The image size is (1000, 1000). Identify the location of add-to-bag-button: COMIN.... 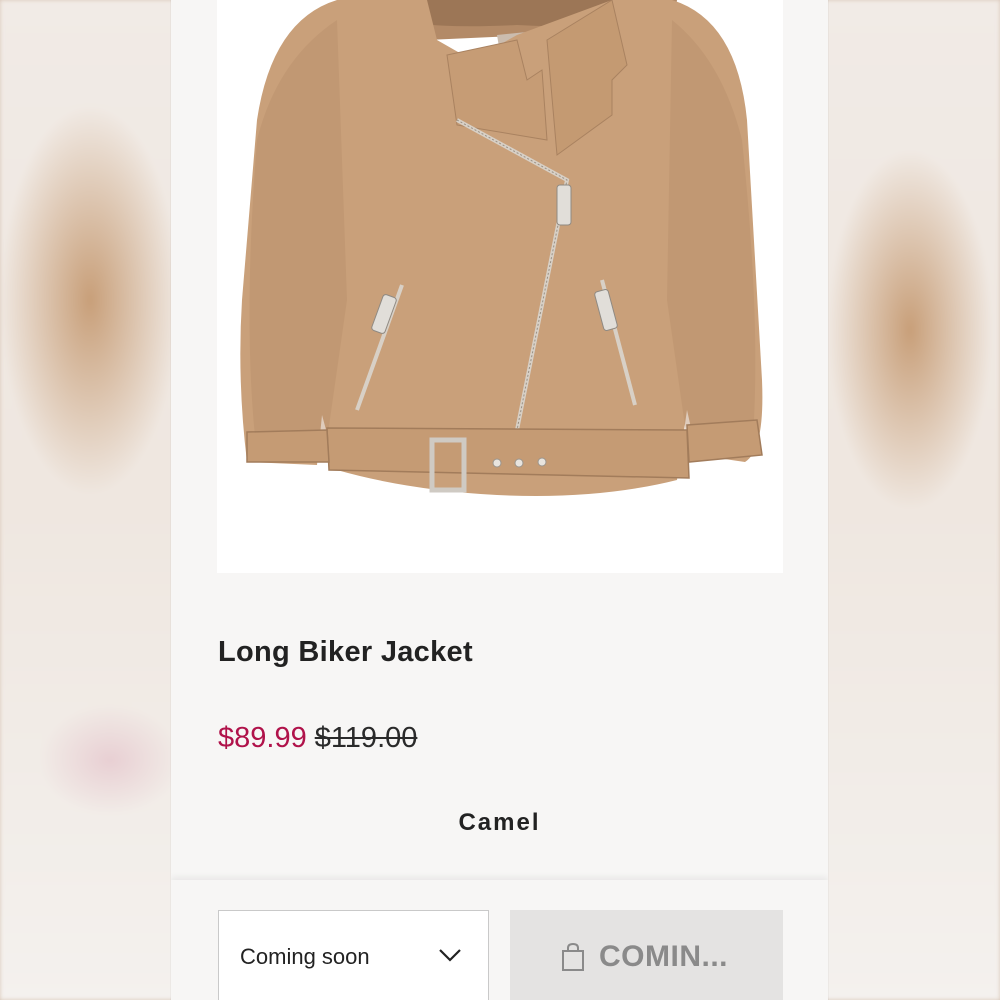
(646, 955).